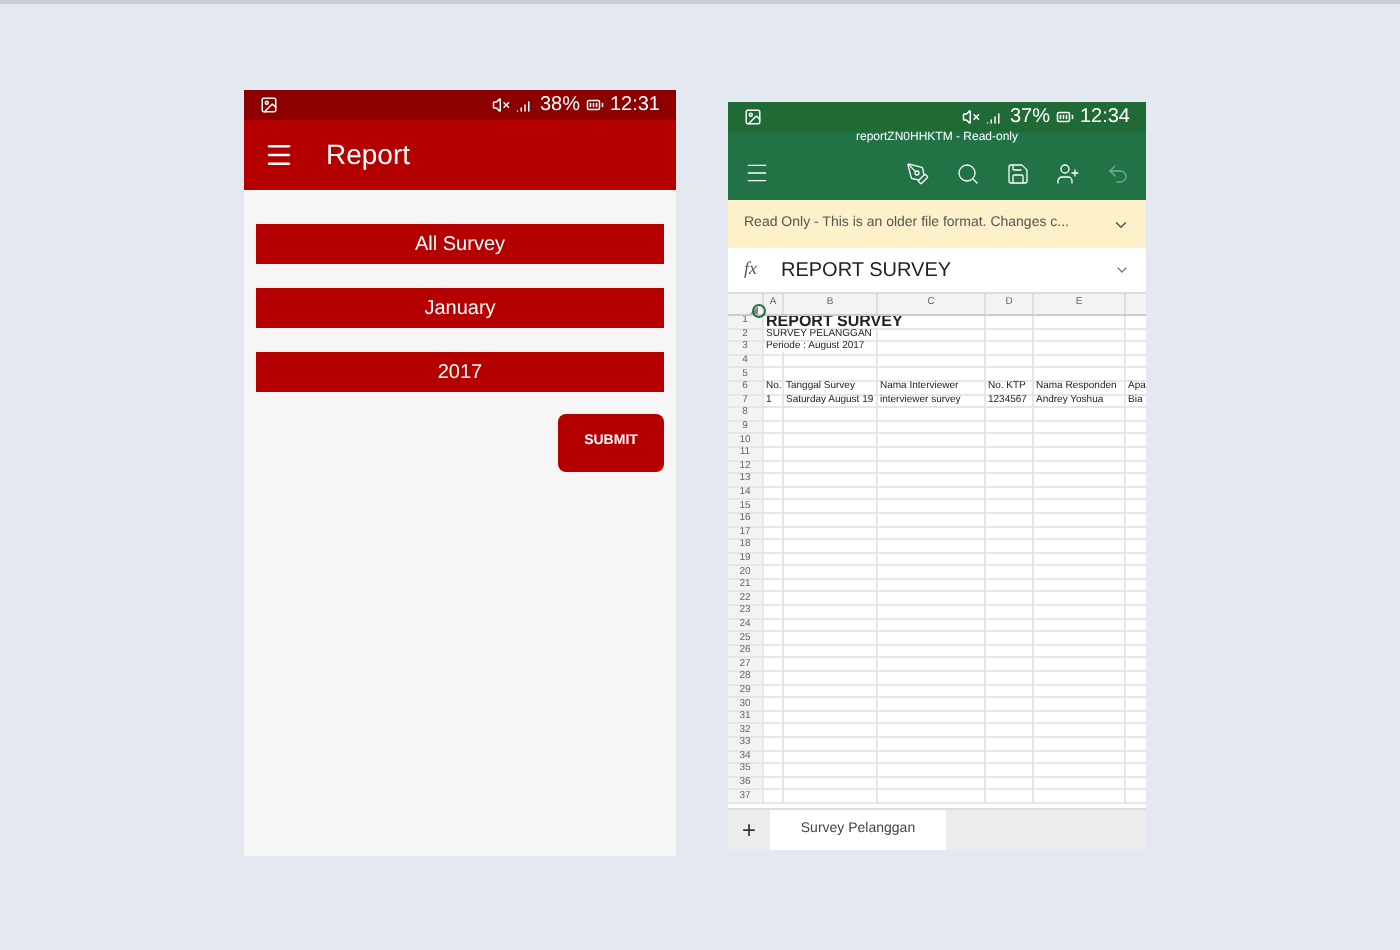 This screenshot has height=950, width=1400. I want to click on dropdown-button: All Survey, so click(460, 244).